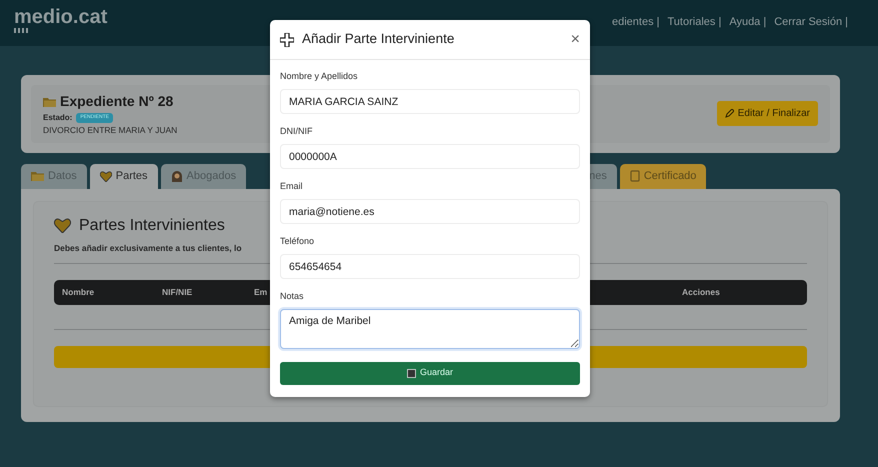  Describe the element at coordinates (176, 176) in the screenshot. I see `person-icon` at that location.